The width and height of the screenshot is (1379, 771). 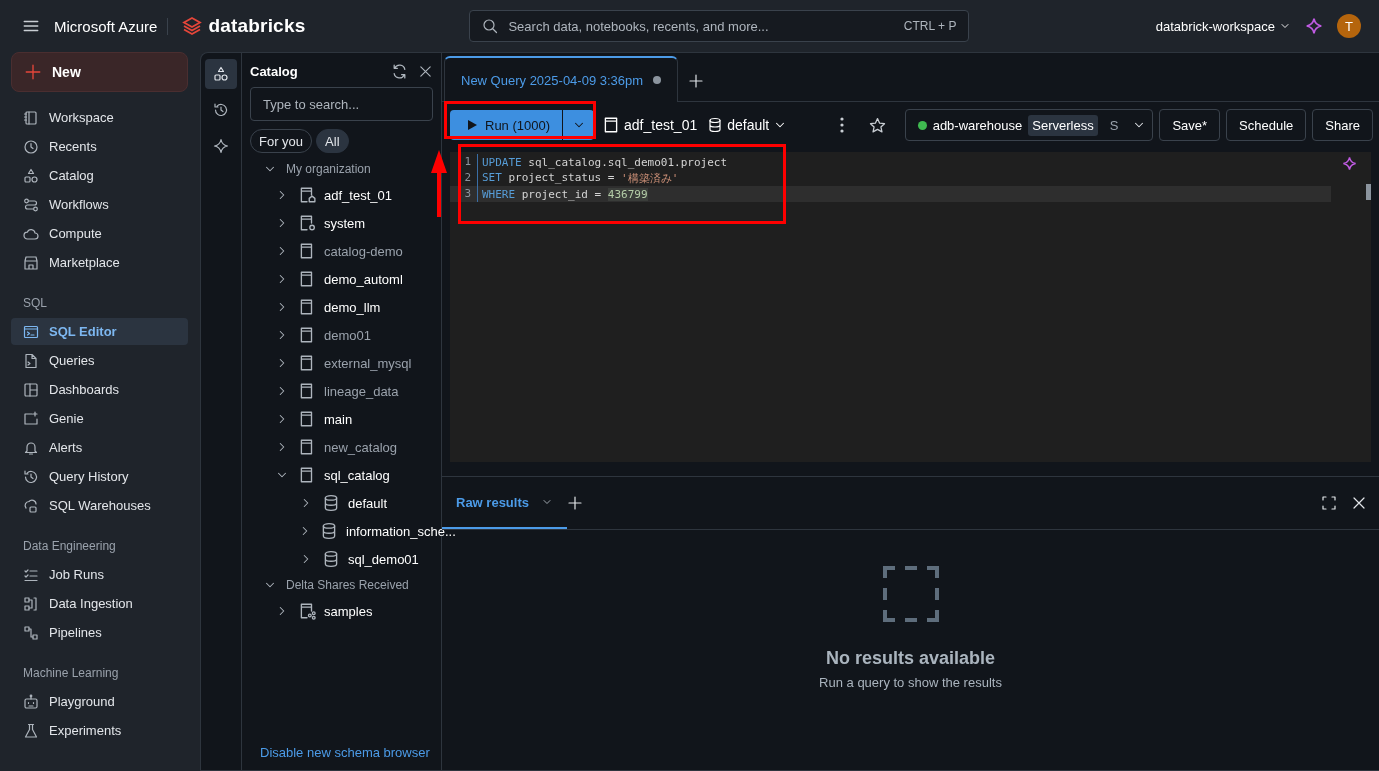 I want to click on dashboard-icon, so click(x=31, y=389).